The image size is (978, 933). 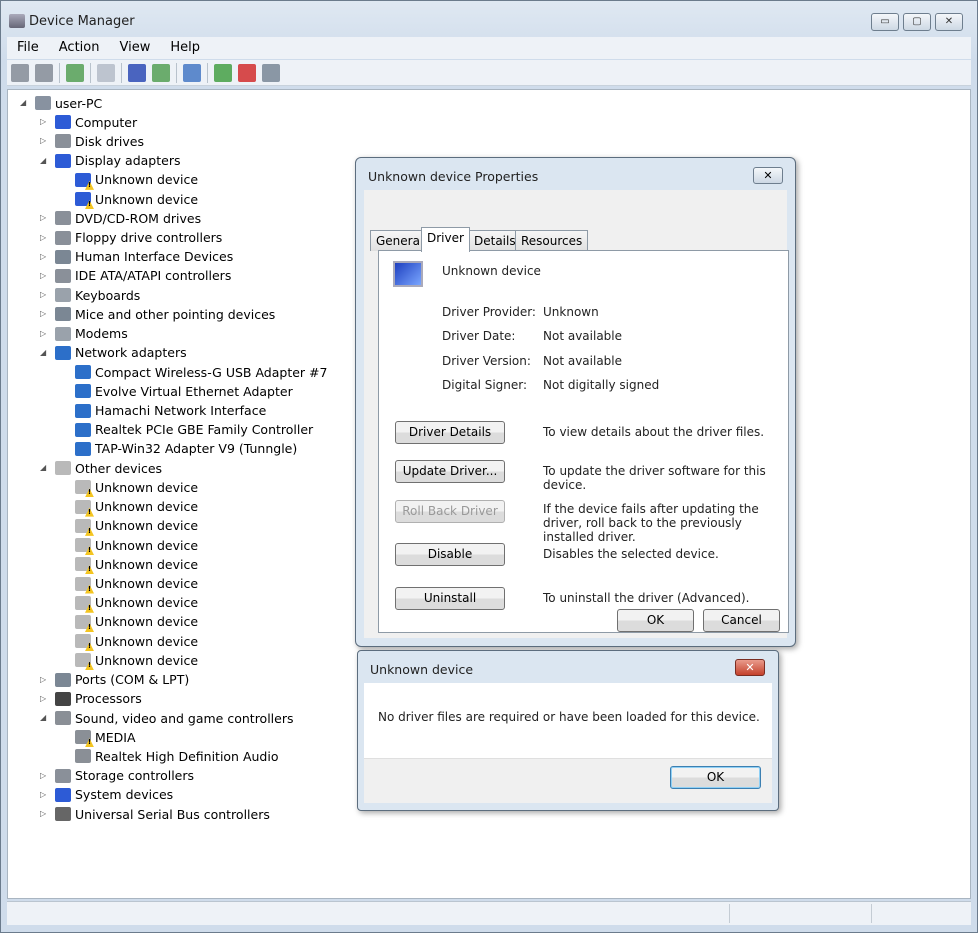 What do you see at coordinates (20, 72) in the screenshot?
I see `back-icon` at bounding box center [20, 72].